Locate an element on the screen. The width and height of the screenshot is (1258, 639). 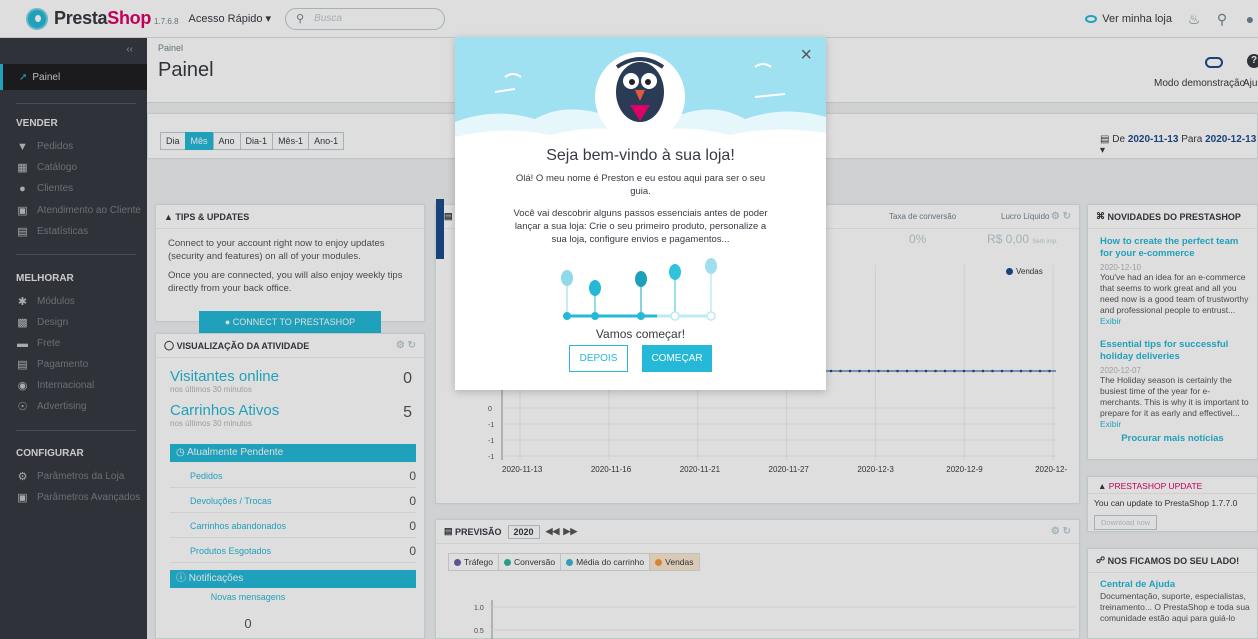
balloon-icons is located at coordinates (639, 287).